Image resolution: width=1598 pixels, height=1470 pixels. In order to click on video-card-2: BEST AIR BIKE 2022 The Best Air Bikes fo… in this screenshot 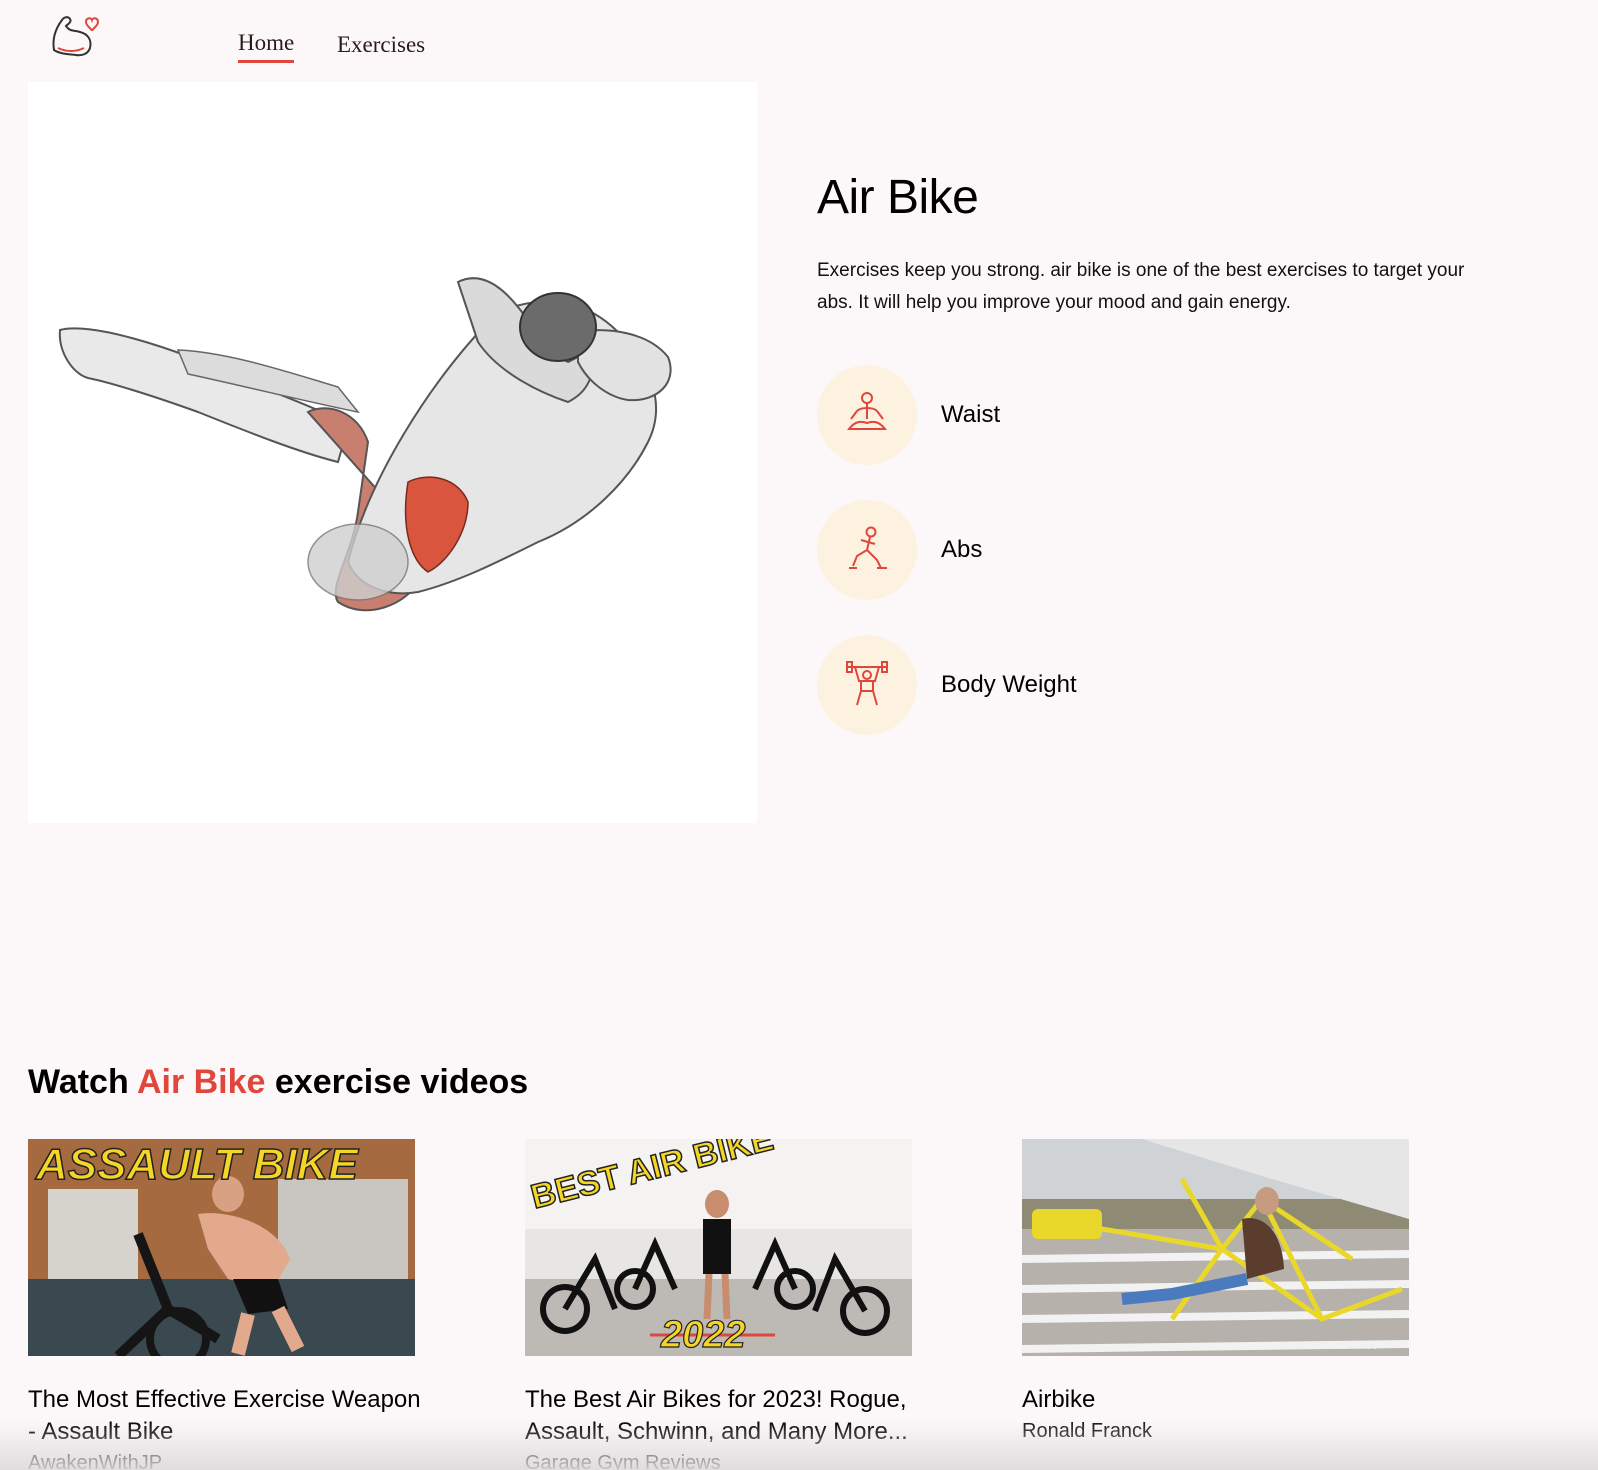, I will do `click(725, 1304)`.